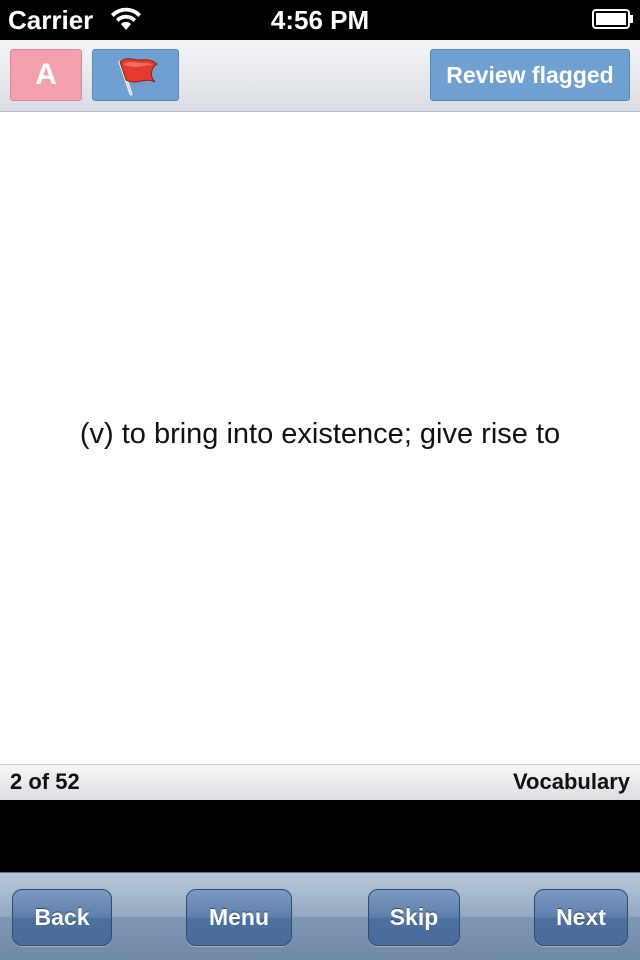 The image size is (640, 960). What do you see at coordinates (320, 836) in the screenshot?
I see `ad-banner-area` at bounding box center [320, 836].